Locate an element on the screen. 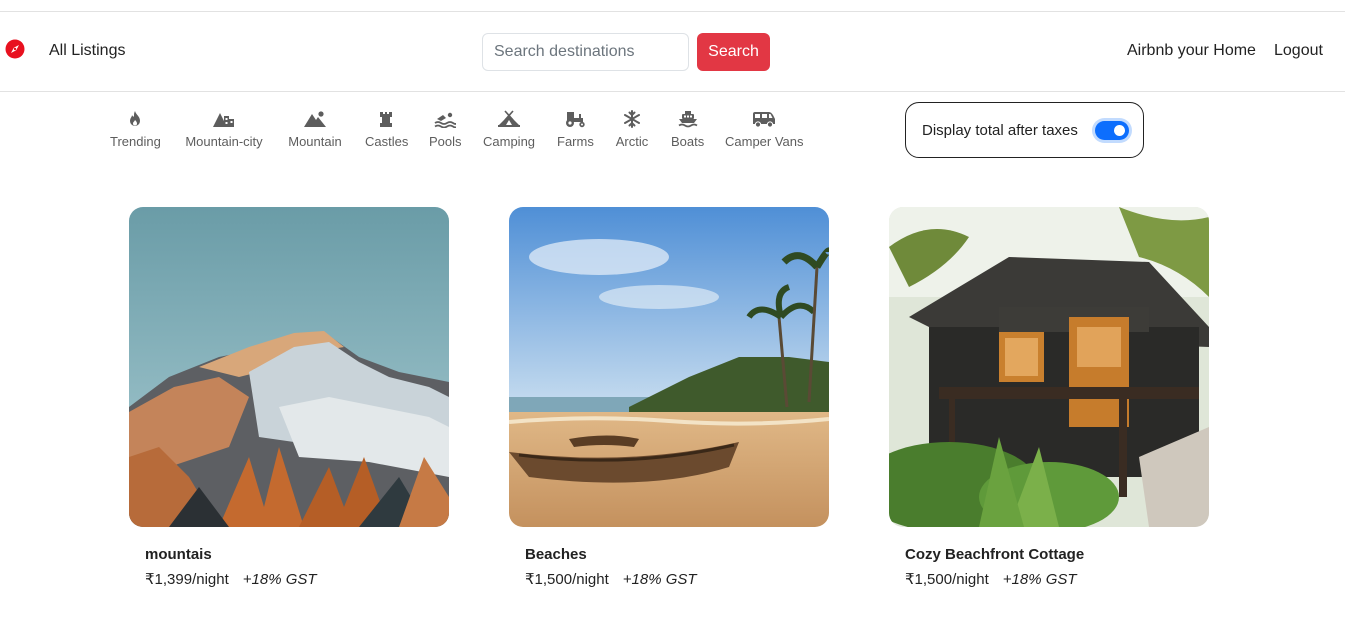 The image size is (1345, 617). logout-link: Logout is located at coordinates (1298, 51).